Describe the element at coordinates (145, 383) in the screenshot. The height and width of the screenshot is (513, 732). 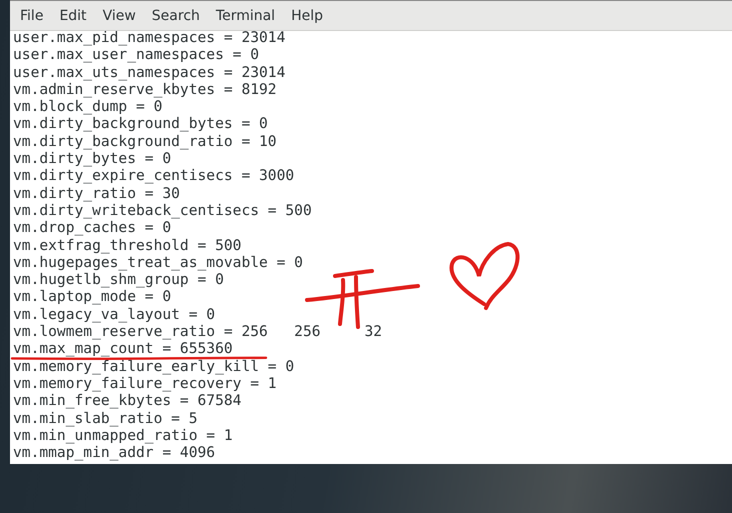
I see `output-line: vm.memory_failure_recovery = 1` at that location.